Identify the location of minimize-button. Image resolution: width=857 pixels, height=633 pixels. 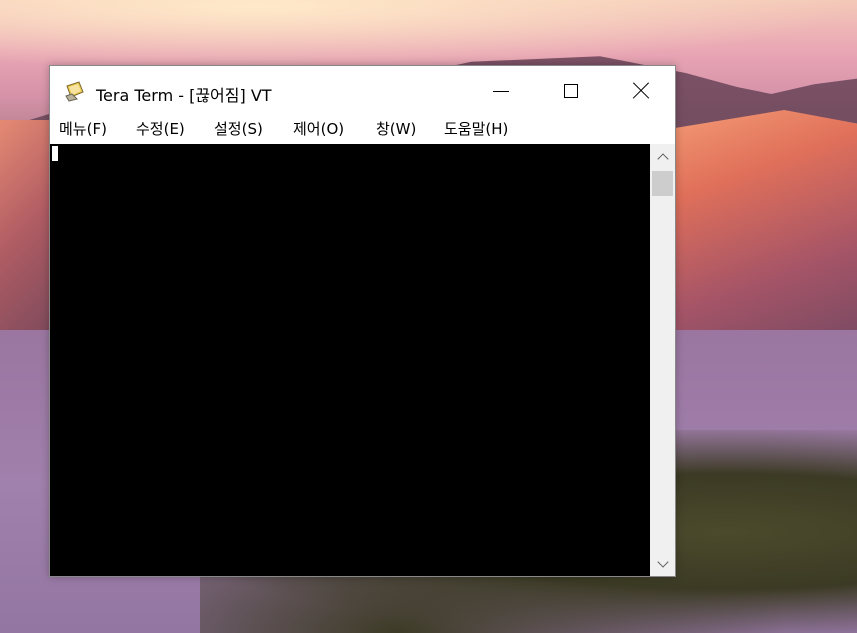
(501, 91).